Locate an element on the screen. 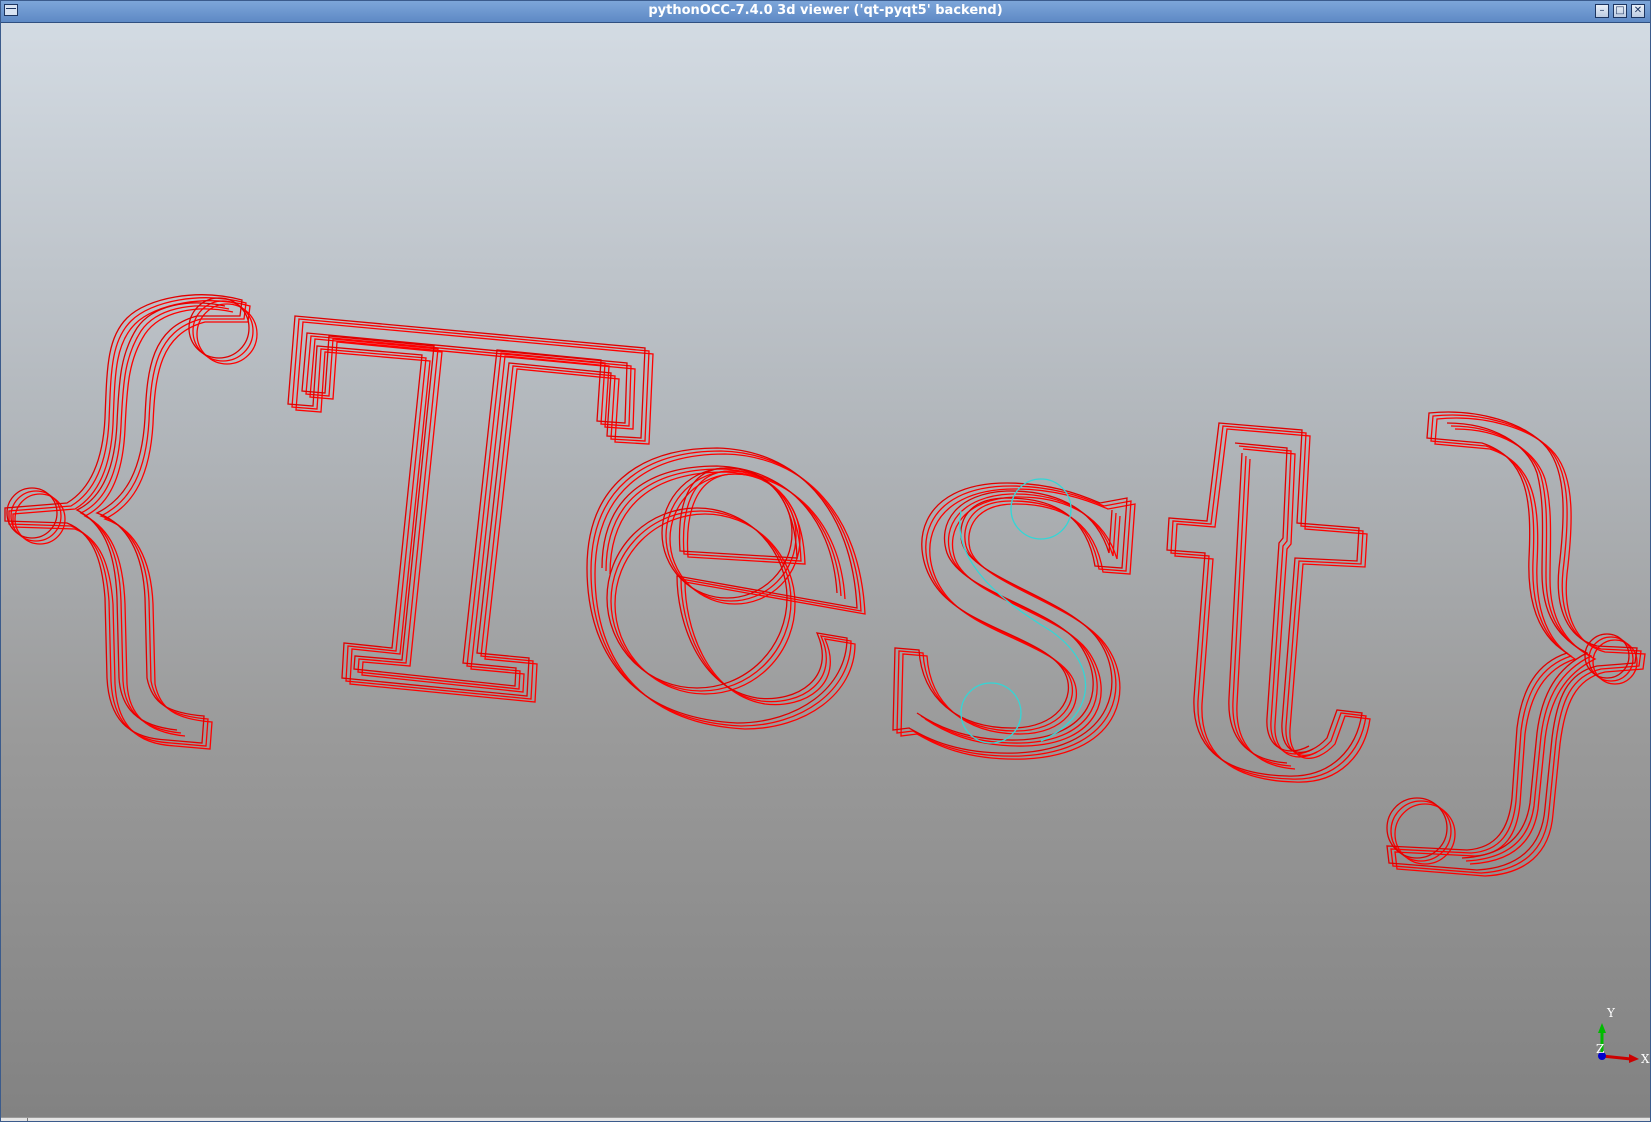 Image resolution: width=1651 pixels, height=1122 pixels. y-axis-arrow-head is located at coordinates (1602, 1028).